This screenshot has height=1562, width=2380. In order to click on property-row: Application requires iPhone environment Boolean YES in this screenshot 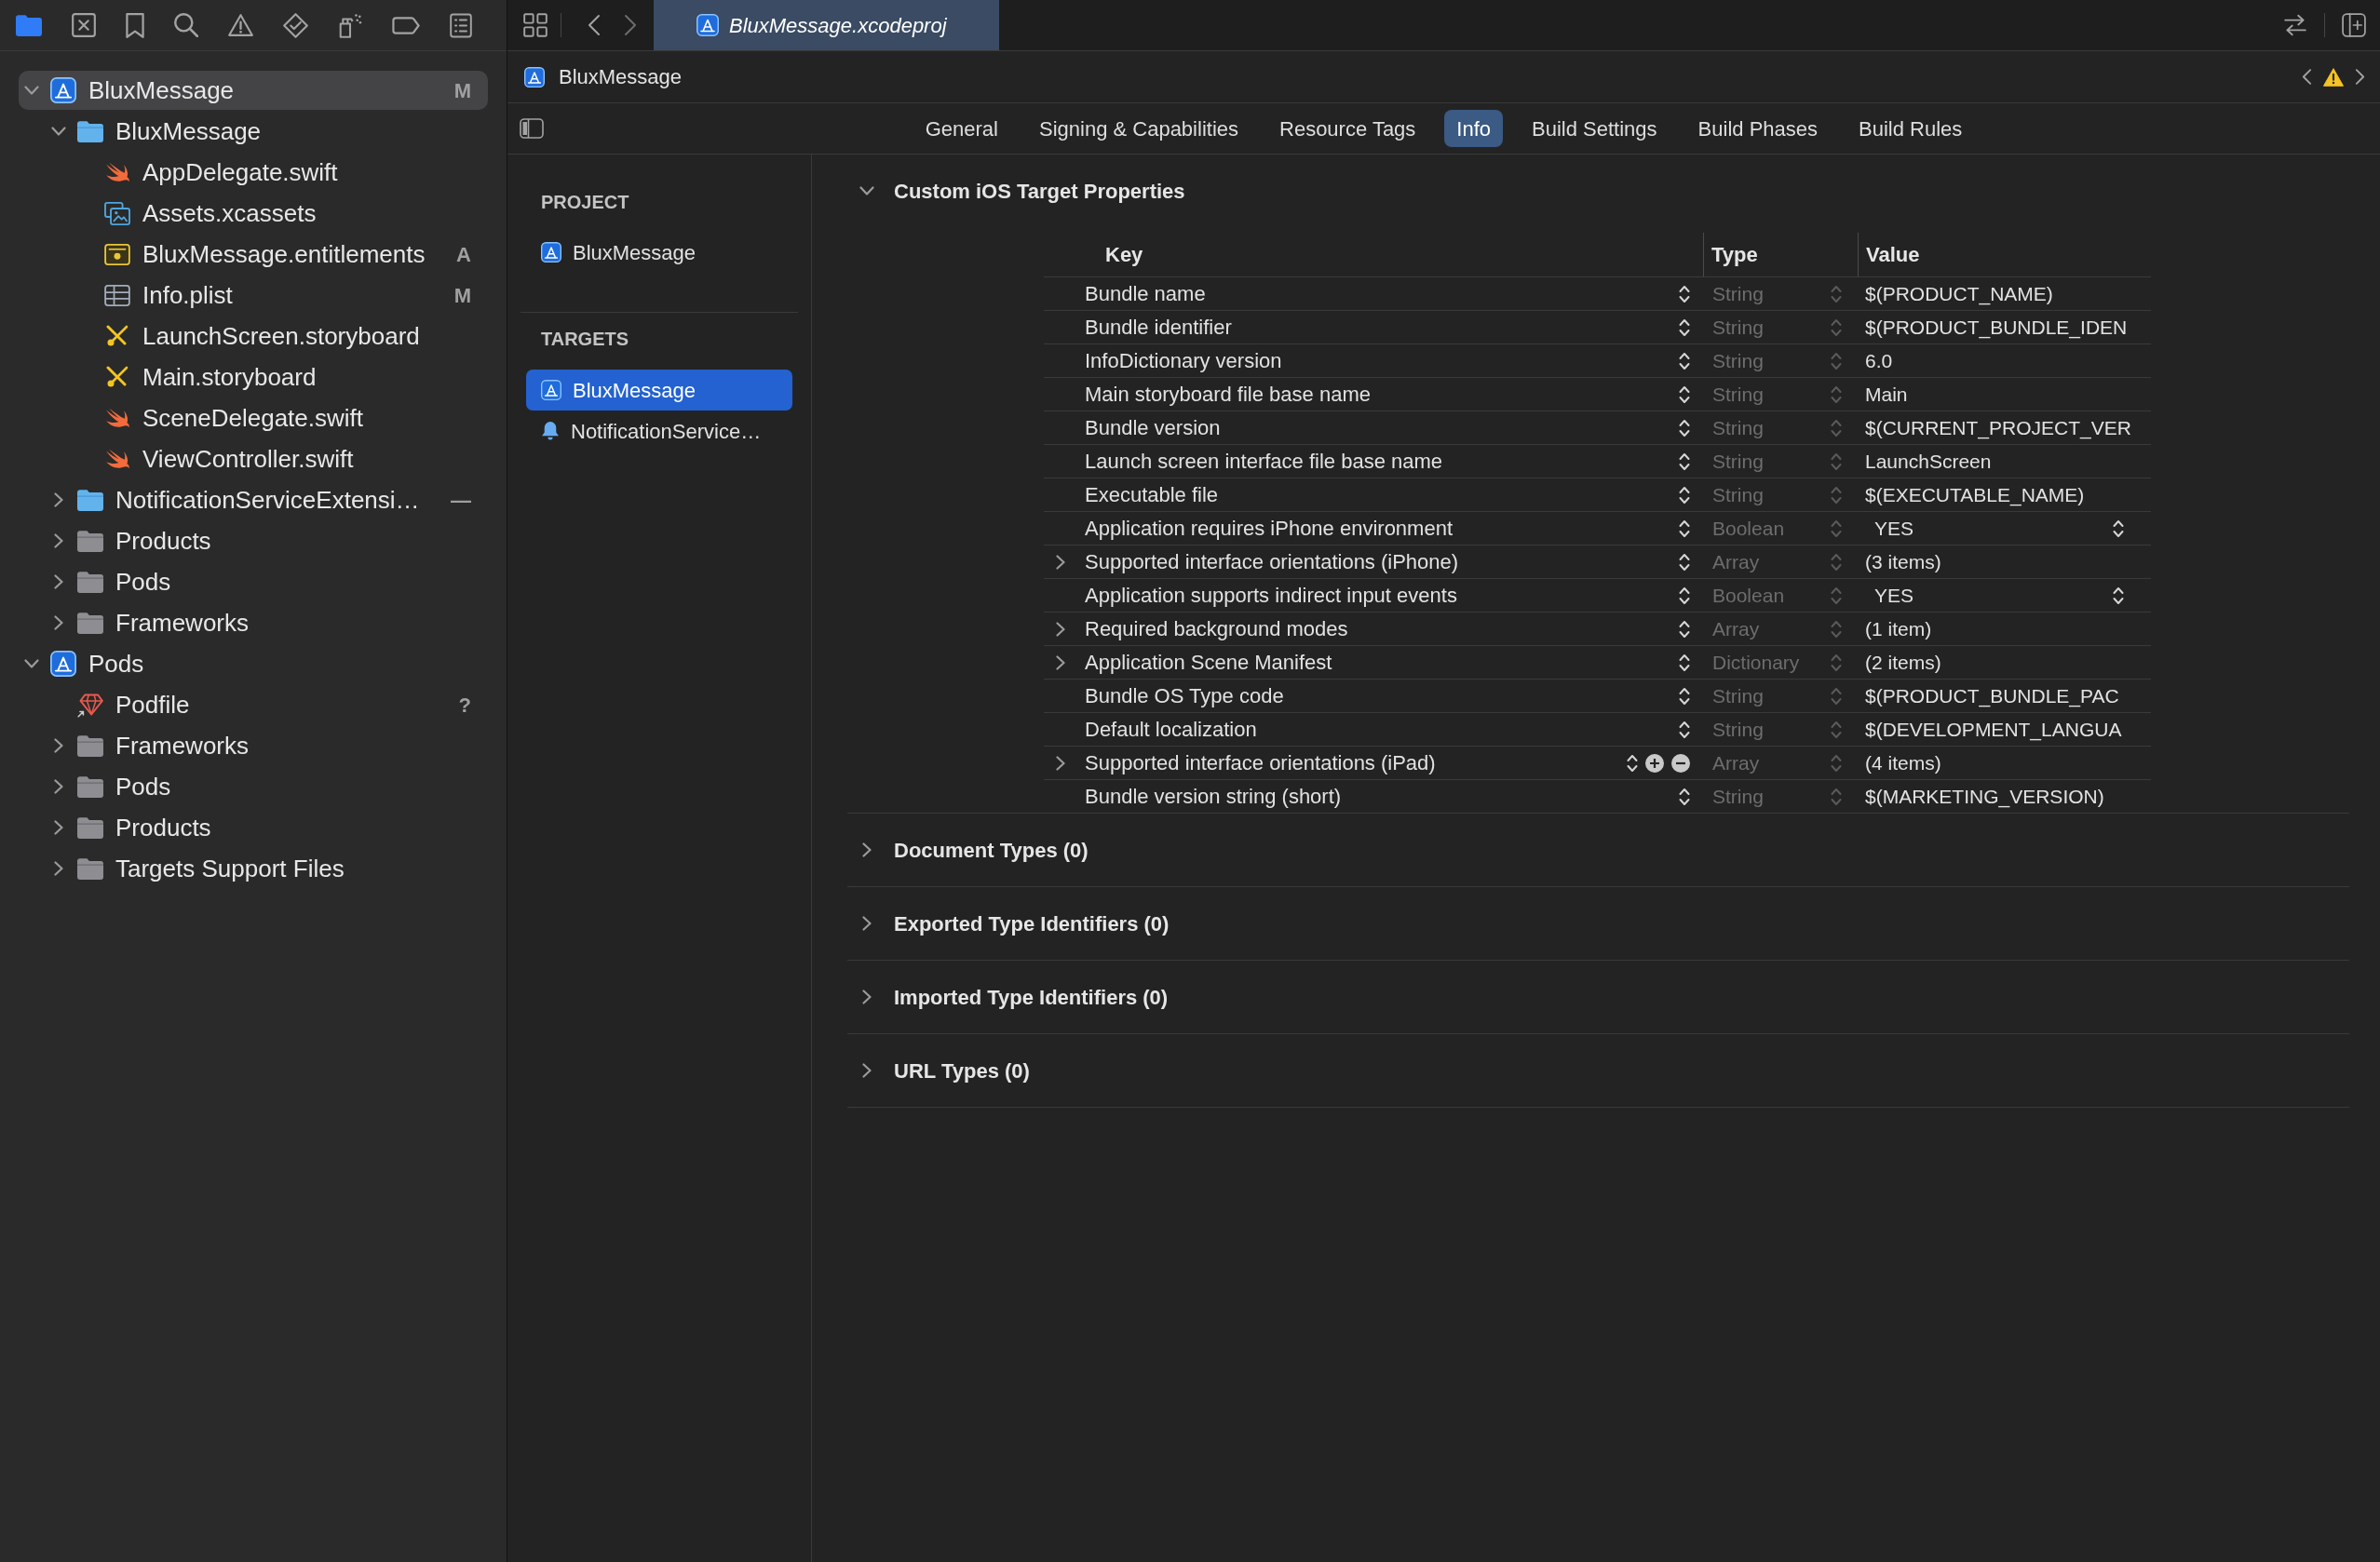, I will do `click(1597, 528)`.